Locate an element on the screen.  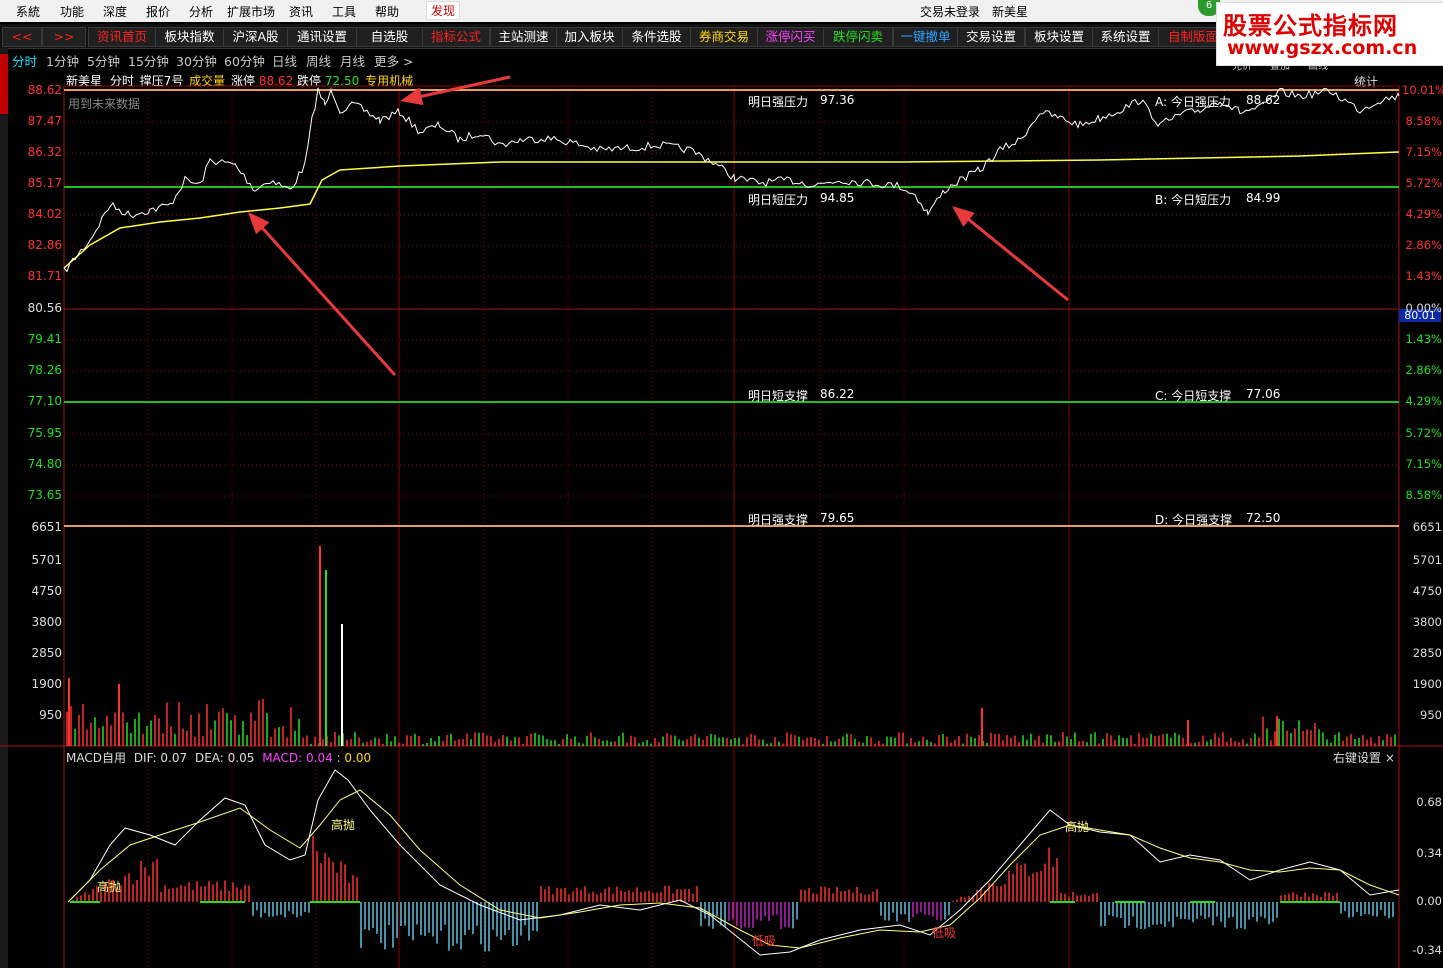
macd-axis-label: 0.34 is located at coordinates (1429, 853).